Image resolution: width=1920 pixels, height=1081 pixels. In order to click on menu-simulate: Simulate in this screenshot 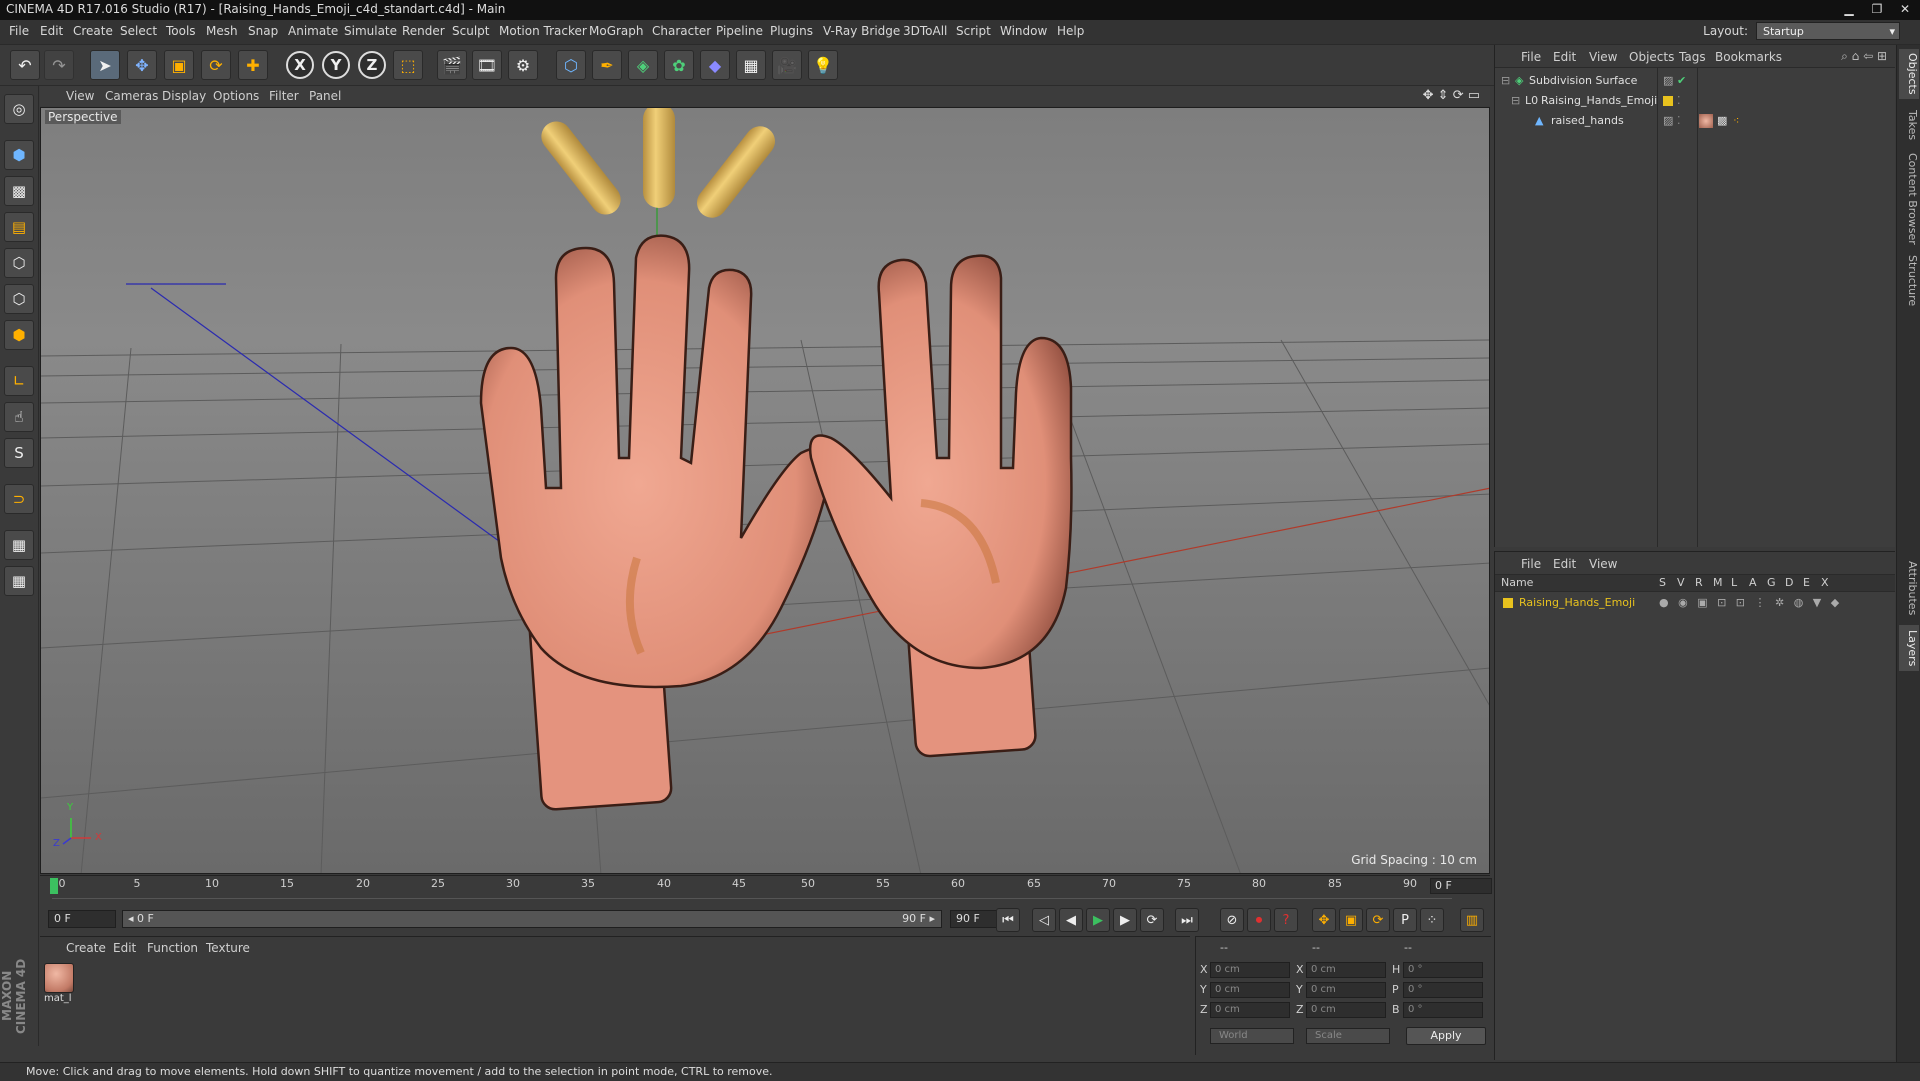, I will do `click(370, 31)`.